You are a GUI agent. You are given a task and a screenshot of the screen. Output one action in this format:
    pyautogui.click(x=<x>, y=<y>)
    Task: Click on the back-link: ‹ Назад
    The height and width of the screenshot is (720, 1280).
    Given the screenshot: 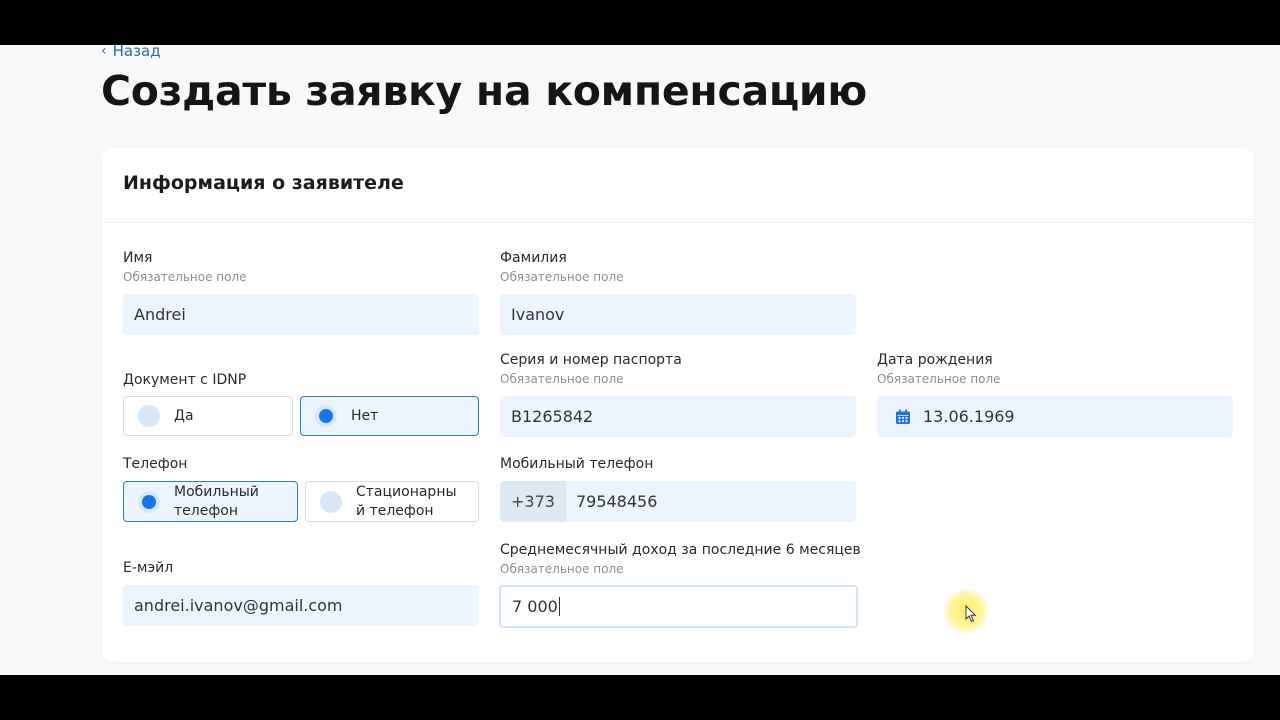 What is the action you would take?
    pyautogui.click(x=131, y=52)
    